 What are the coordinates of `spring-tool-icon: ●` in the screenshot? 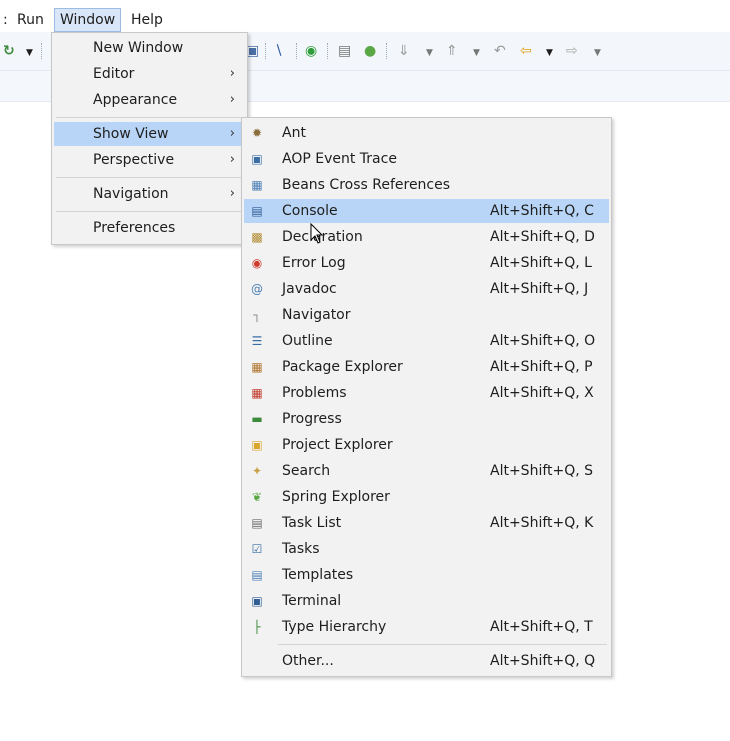 It's located at (370, 51).